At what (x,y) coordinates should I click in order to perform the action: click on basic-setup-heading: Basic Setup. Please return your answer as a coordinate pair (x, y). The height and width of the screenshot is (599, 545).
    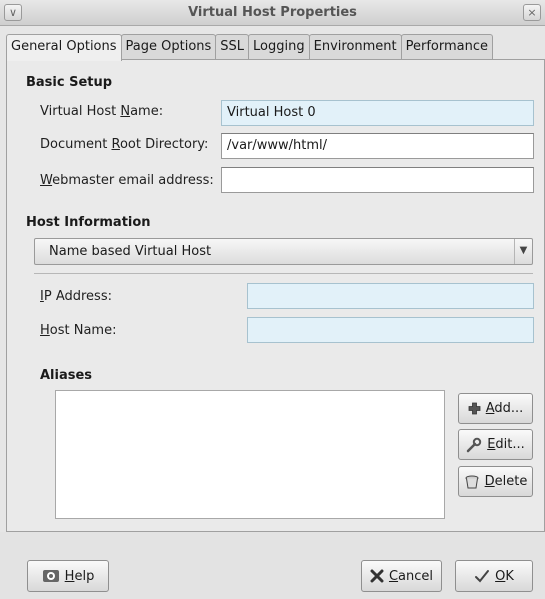
    Looking at the image, I should click on (69, 82).